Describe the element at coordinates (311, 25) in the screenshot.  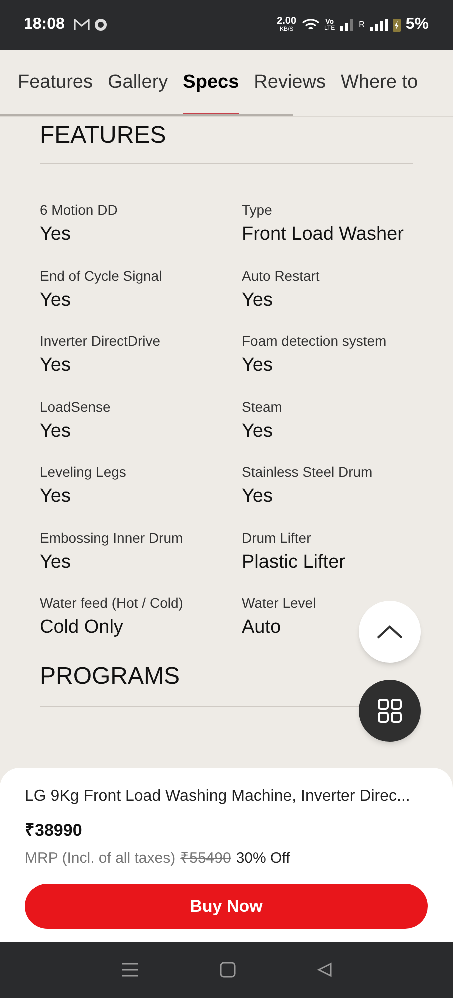
I see `wifi-icon` at that location.